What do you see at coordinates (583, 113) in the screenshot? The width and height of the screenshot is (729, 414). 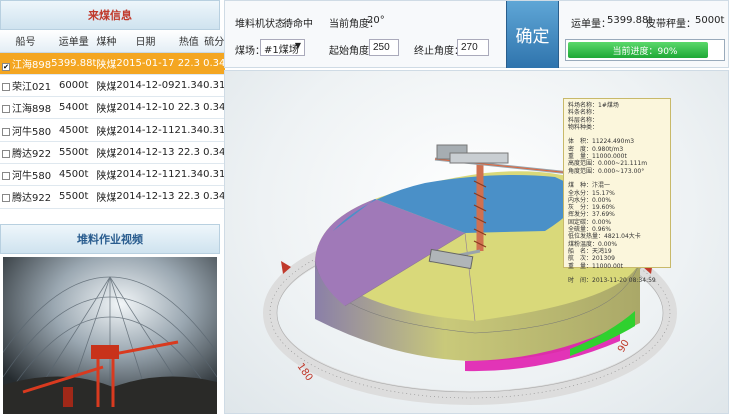 I see `info-line: 料条名称：` at bounding box center [583, 113].